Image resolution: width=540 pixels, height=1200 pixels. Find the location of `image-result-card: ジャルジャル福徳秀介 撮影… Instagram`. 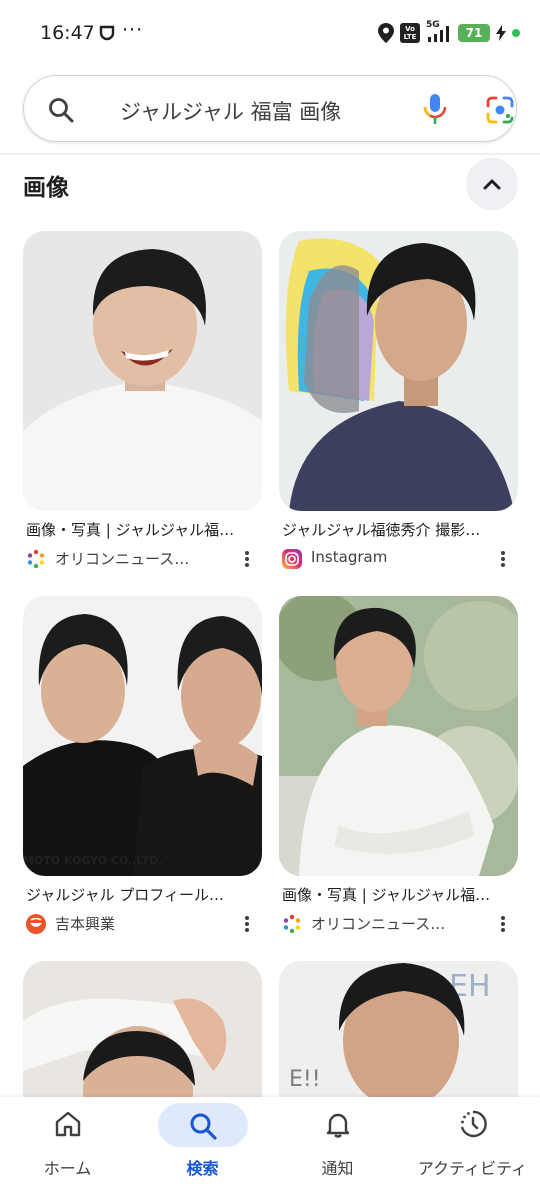

image-result-card: ジャルジャル福徳秀介 撮影… Instagram is located at coordinates (398, 401).